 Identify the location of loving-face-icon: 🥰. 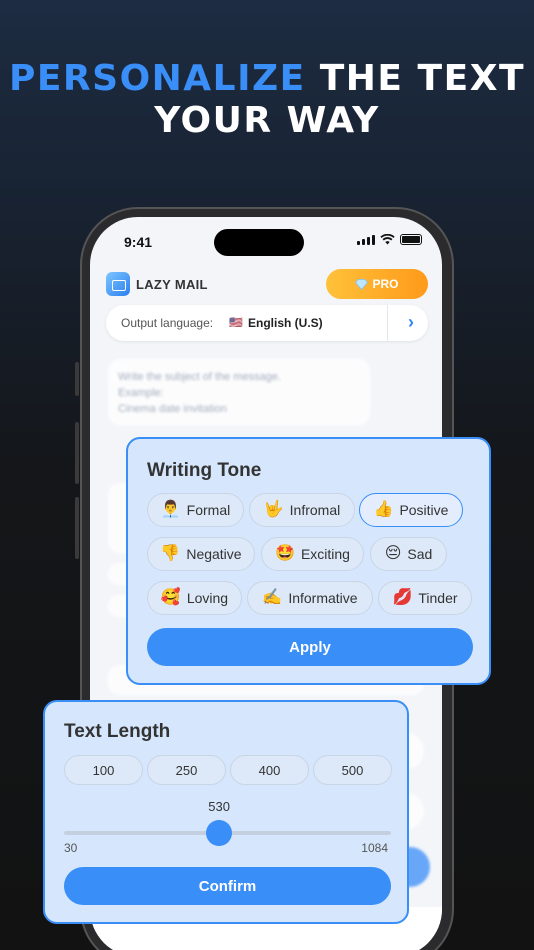
(170, 597).